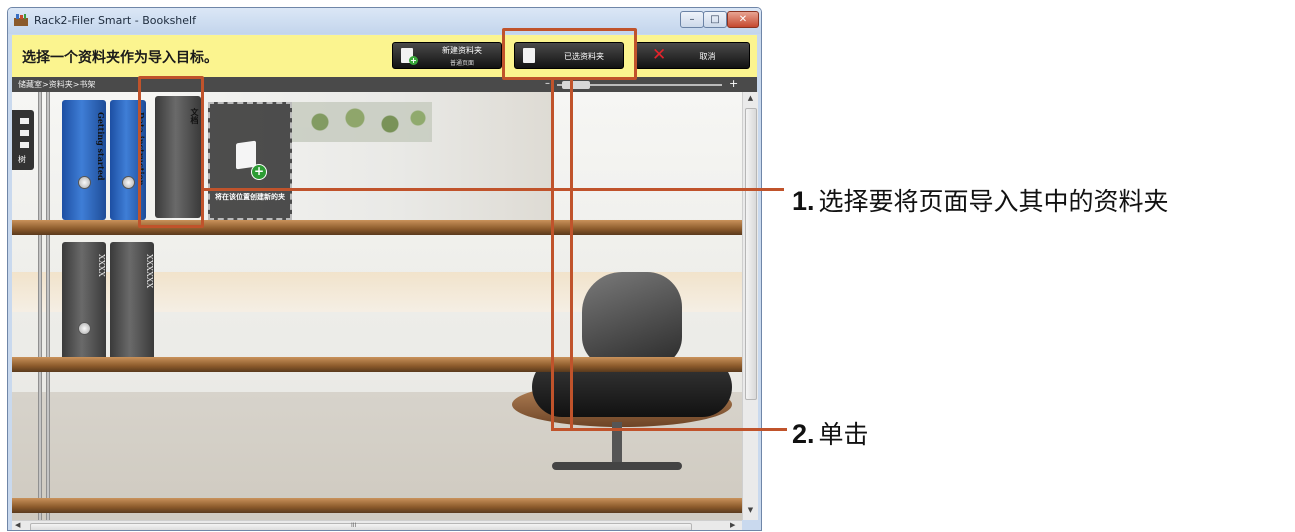  I want to click on zoom-in-button: +, so click(733, 83).